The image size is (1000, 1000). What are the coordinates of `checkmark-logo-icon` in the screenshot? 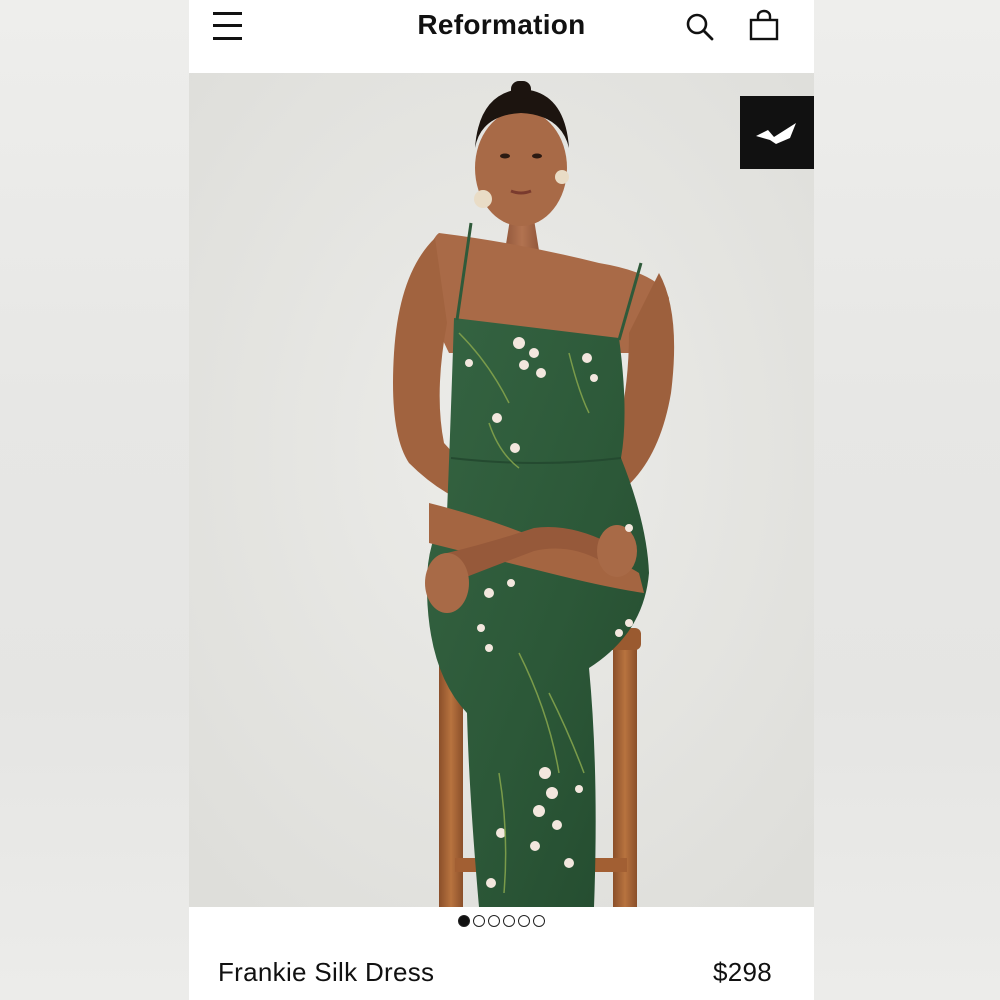 It's located at (777, 132).